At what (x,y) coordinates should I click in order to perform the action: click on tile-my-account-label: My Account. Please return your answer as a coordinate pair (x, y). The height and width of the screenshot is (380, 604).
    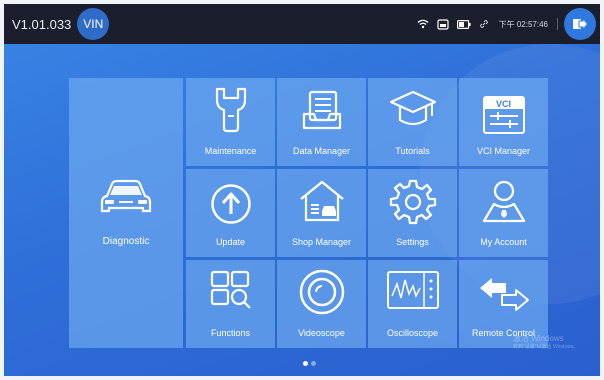
    Looking at the image, I should click on (503, 242).